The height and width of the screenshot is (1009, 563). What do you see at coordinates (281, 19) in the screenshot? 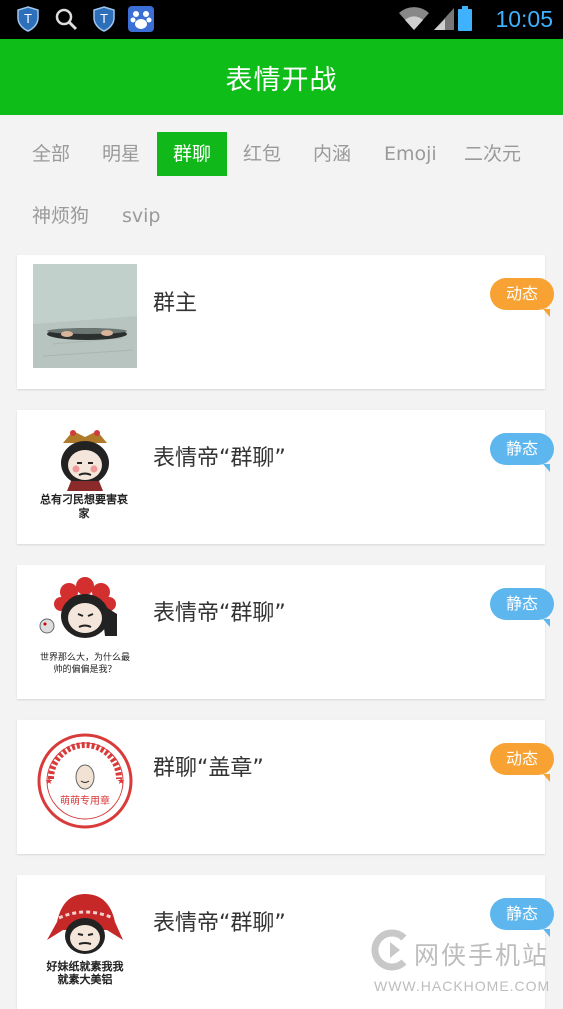
I see `status-bar: T T 10:05` at bounding box center [281, 19].